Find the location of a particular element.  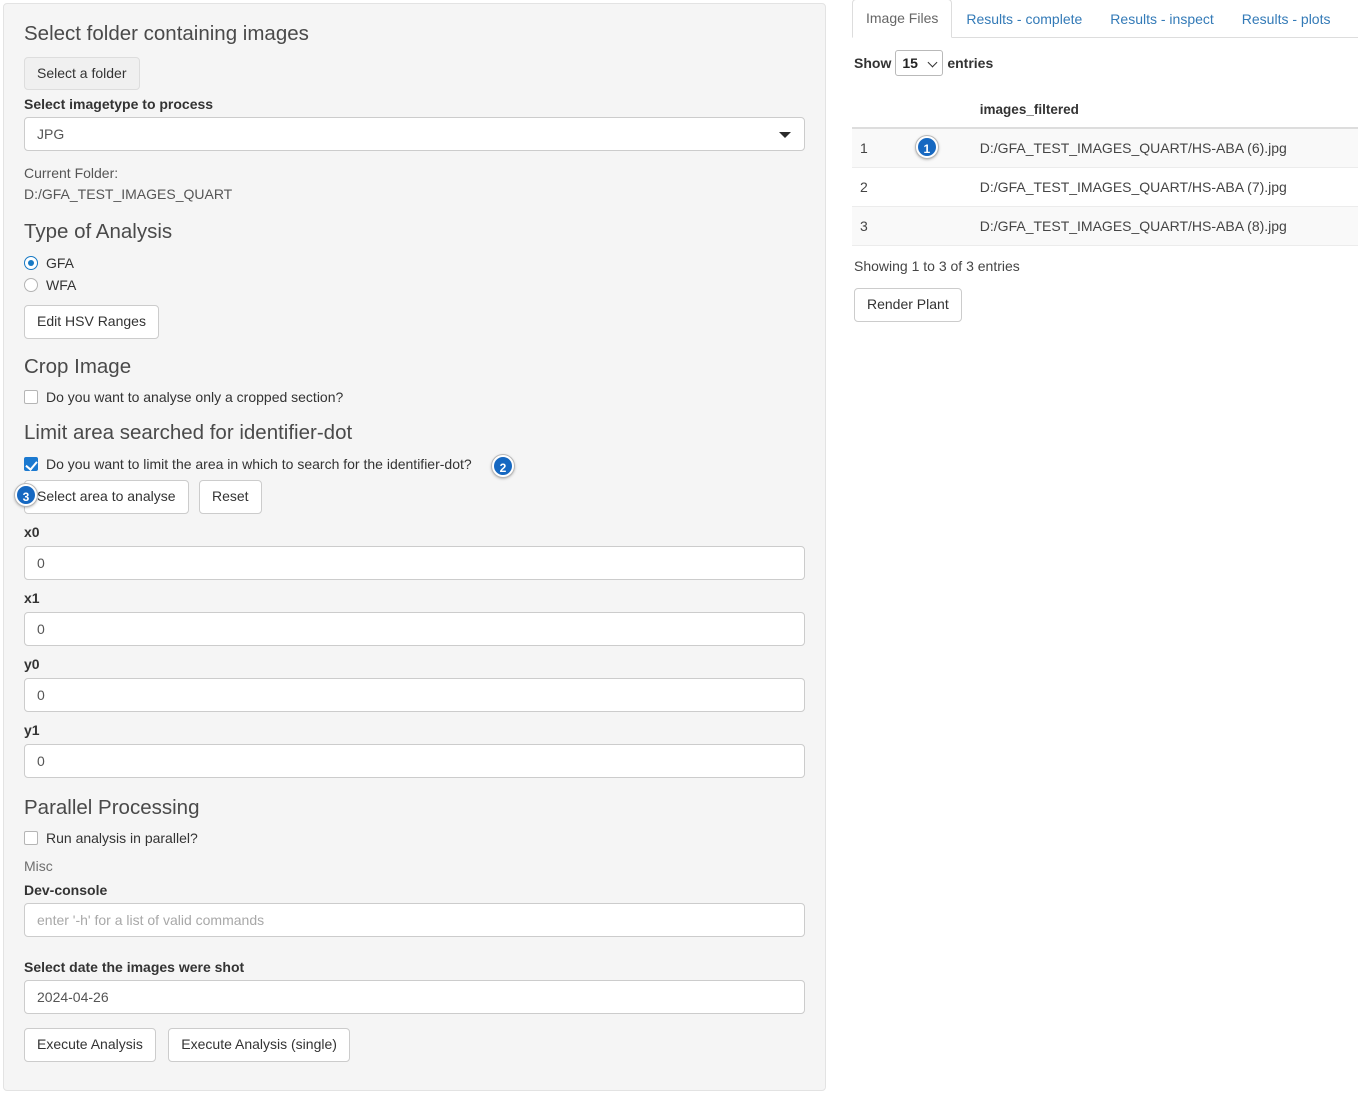

imagetype-select-wrapper is located at coordinates (414, 134).